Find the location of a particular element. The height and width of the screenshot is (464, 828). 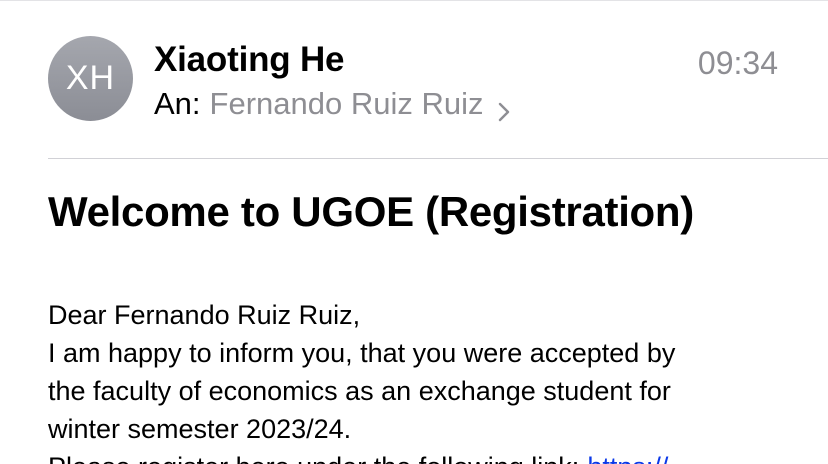

avatar: XH is located at coordinates (90, 78).